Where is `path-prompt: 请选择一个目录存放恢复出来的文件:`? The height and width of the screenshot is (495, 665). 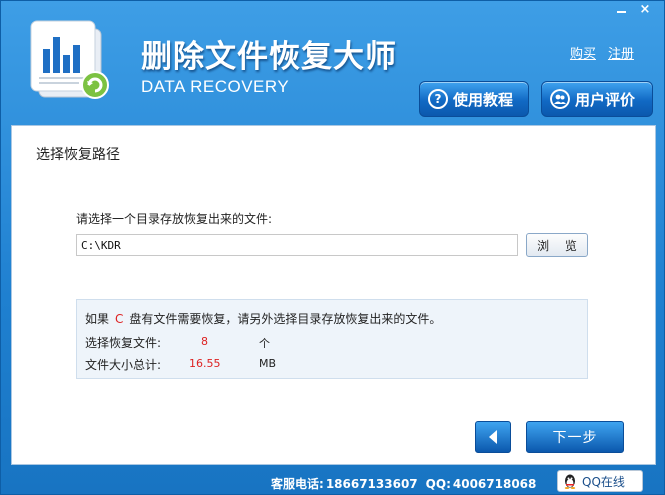 path-prompt: 请选择一个目录存放恢复出来的文件: is located at coordinates (174, 219).